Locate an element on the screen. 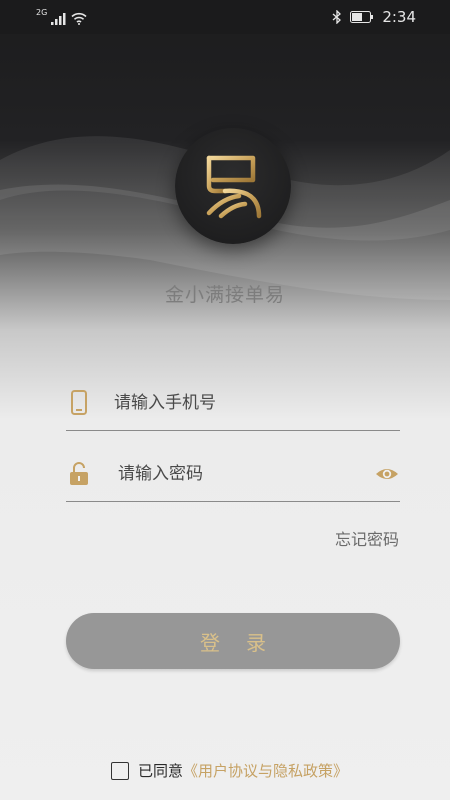 Image resolution: width=450 pixels, height=800 pixels. agreement-prefix: 已同意 is located at coordinates (161, 771).